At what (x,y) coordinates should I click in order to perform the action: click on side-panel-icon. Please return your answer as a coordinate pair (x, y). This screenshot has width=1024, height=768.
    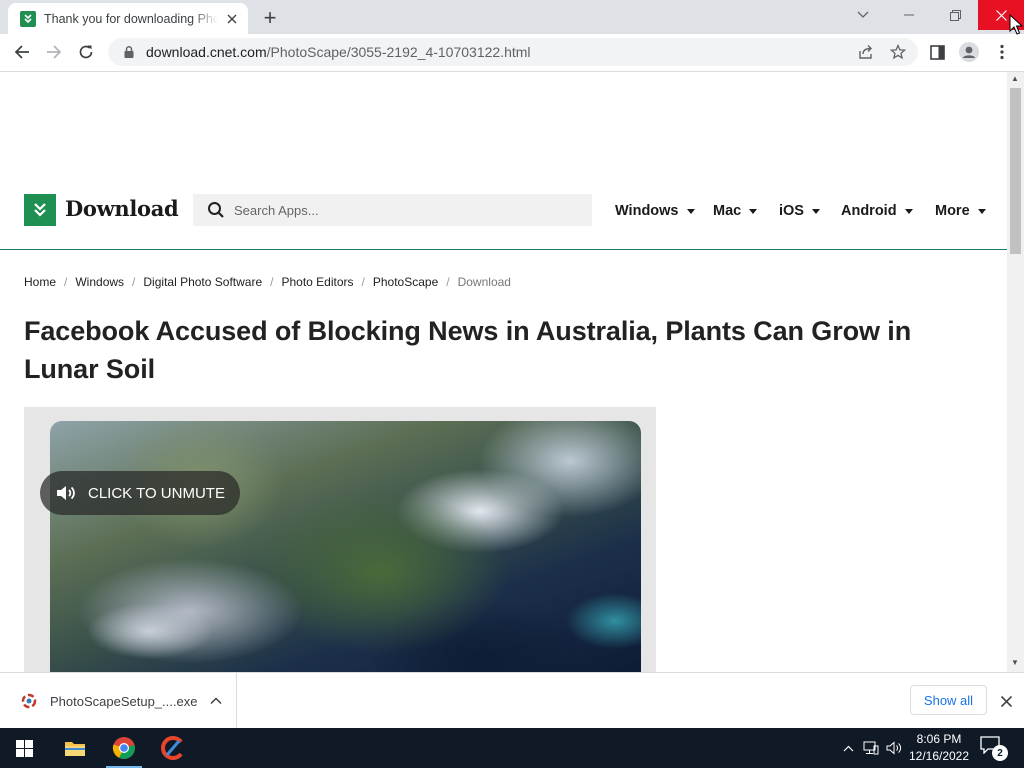
    Looking at the image, I should click on (937, 52).